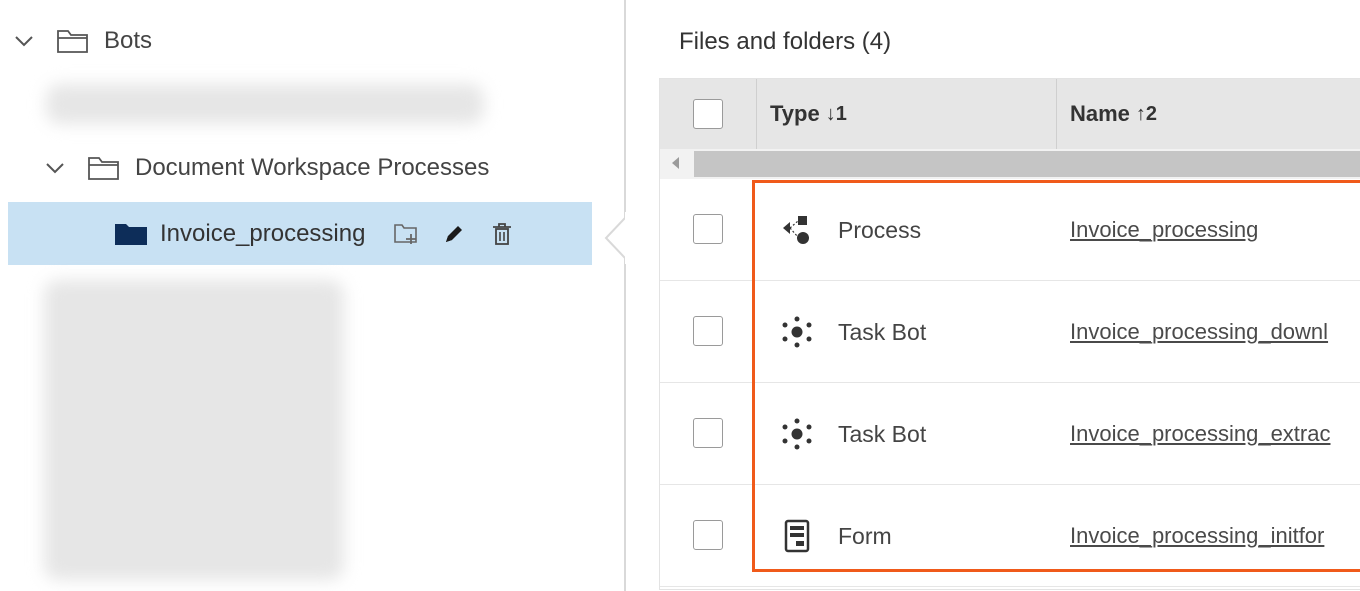  I want to click on horizontal-scrollbar, so click(1010, 164).